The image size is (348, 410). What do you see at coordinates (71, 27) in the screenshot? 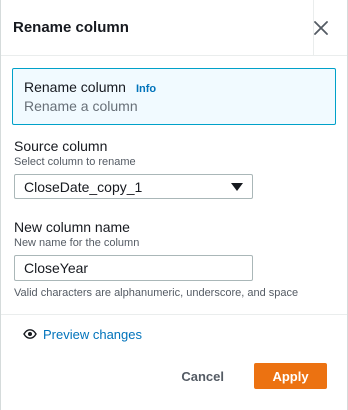
I see `panel-title: Rename column` at bounding box center [71, 27].